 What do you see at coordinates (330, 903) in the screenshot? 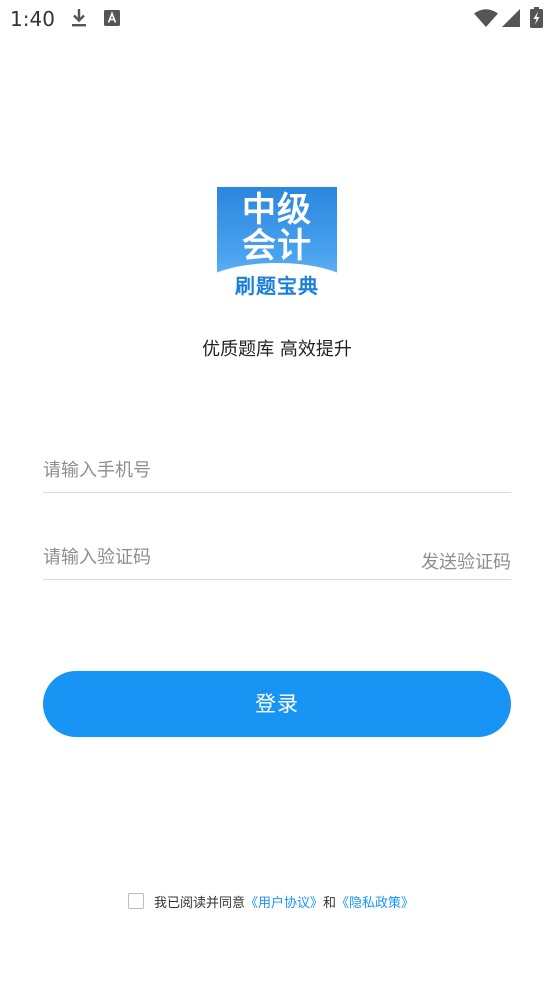
I see `agreement-and: 和` at bounding box center [330, 903].